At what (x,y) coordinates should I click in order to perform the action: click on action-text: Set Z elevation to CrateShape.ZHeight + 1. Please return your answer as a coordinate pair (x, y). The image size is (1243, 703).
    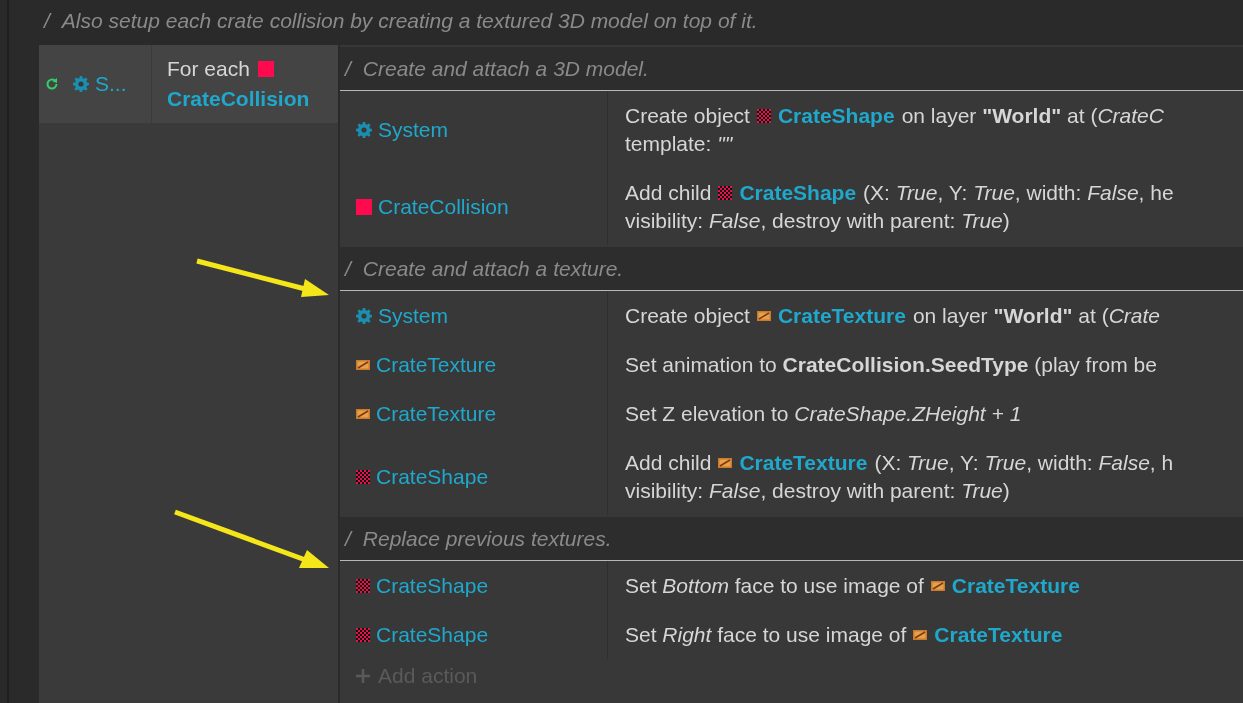
    Looking at the image, I should click on (823, 413).